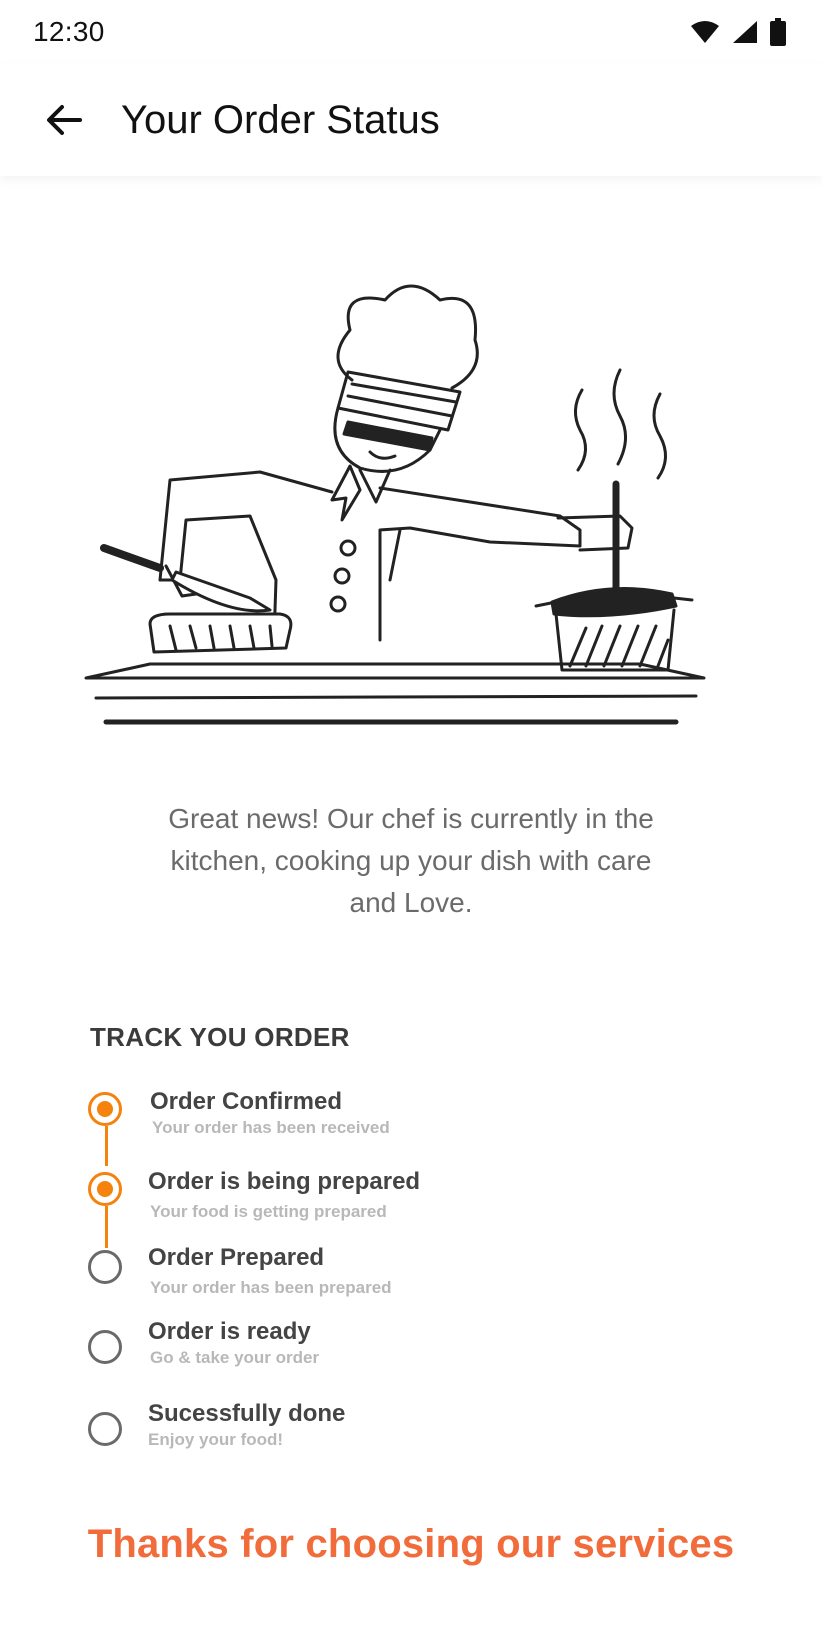  What do you see at coordinates (247, 1413) in the screenshot?
I see `step-title: Sucessfully done` at bounding box center [247, 1413].